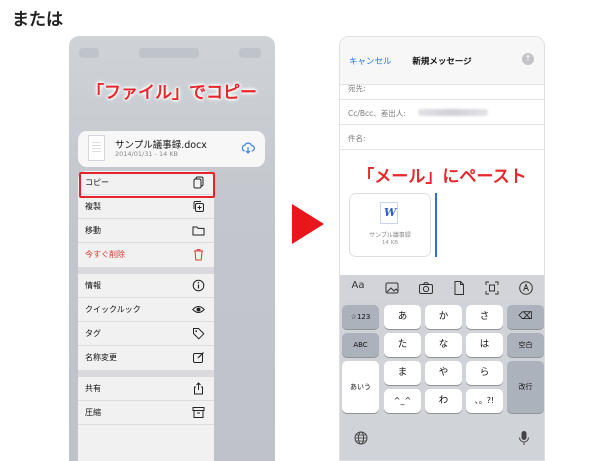 The image size is (615, 461). I want to click on send-arrow-icon: ↑, so click(528, 59).